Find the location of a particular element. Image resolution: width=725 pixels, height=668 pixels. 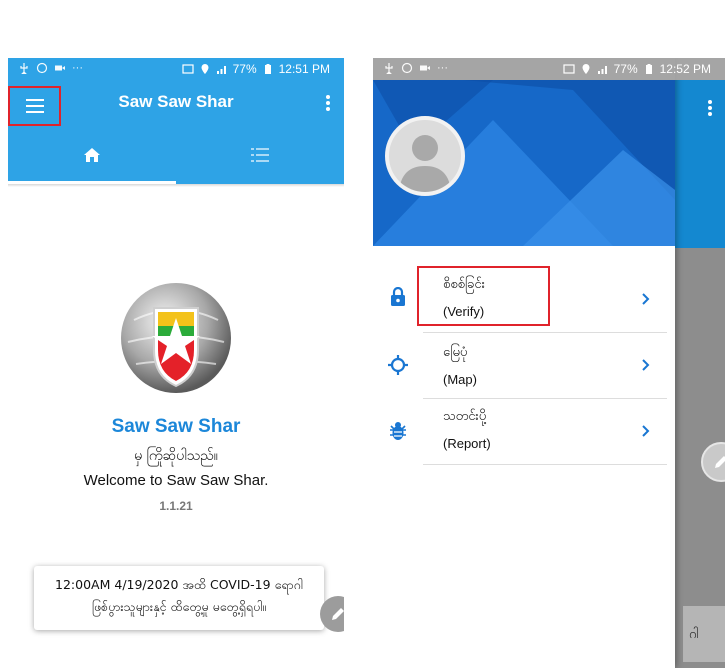

welcome-subtitle-myanmar: မှ ကြိုဆိုပါသည်။ is located at coordinates (176, 456).